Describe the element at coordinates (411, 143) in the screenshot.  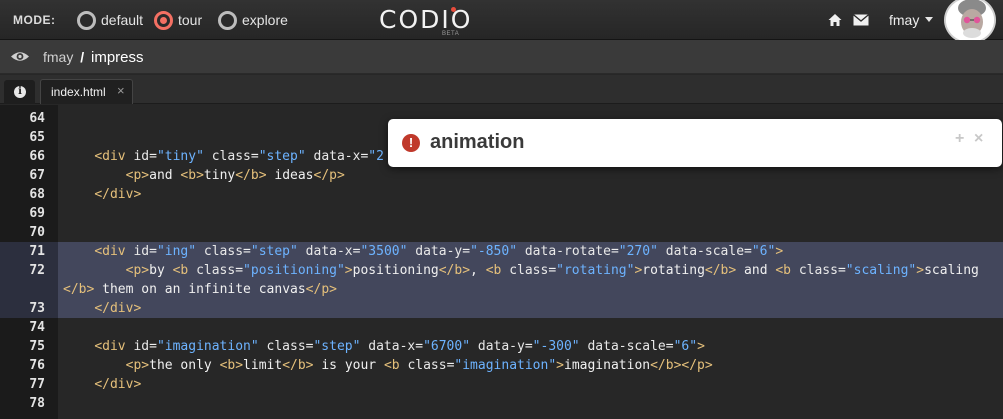
I see `alert-icon: !` at that location.